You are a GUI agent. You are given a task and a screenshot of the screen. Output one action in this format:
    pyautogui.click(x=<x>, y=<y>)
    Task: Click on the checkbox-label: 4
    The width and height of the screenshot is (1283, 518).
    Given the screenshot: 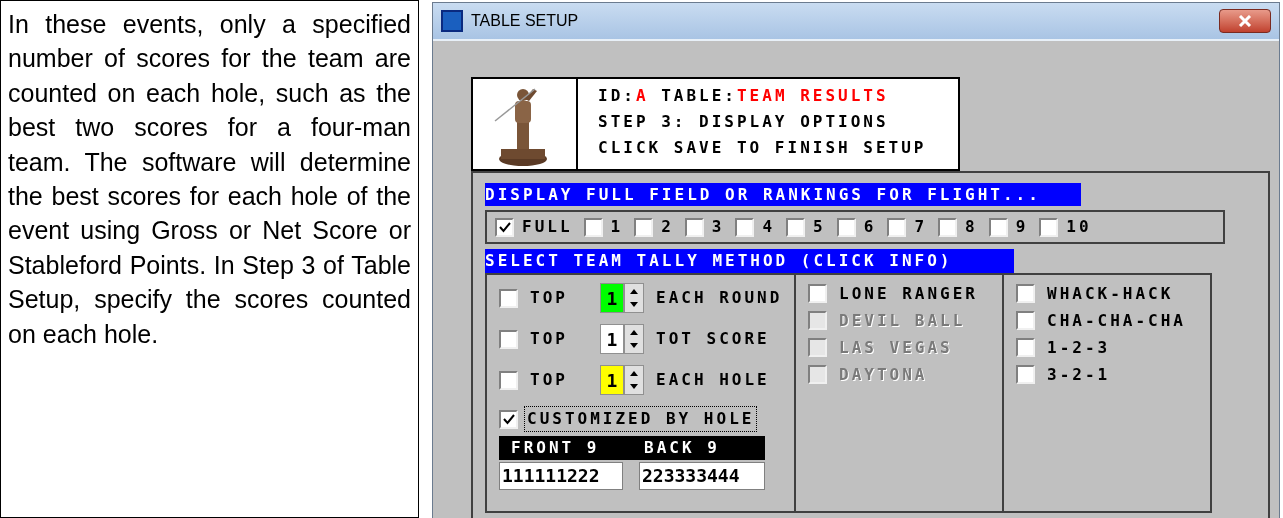 What is the action you would take?
    pyautogui.click(x=769, y=227)
    